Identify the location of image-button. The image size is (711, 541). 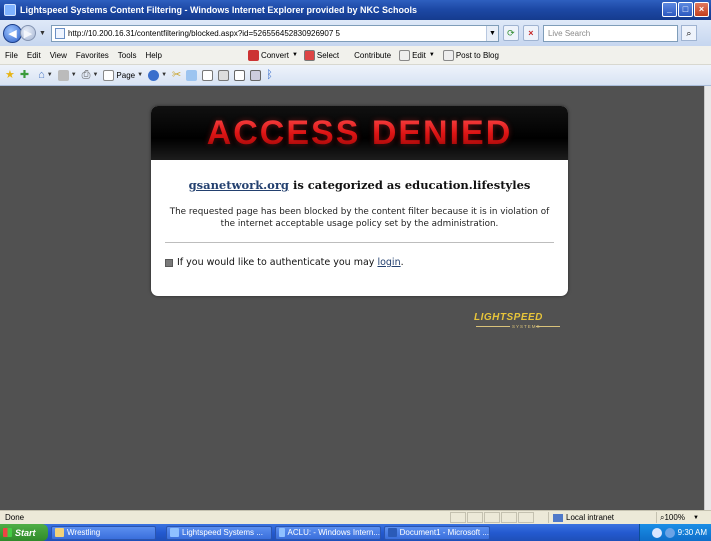
(240, 75).